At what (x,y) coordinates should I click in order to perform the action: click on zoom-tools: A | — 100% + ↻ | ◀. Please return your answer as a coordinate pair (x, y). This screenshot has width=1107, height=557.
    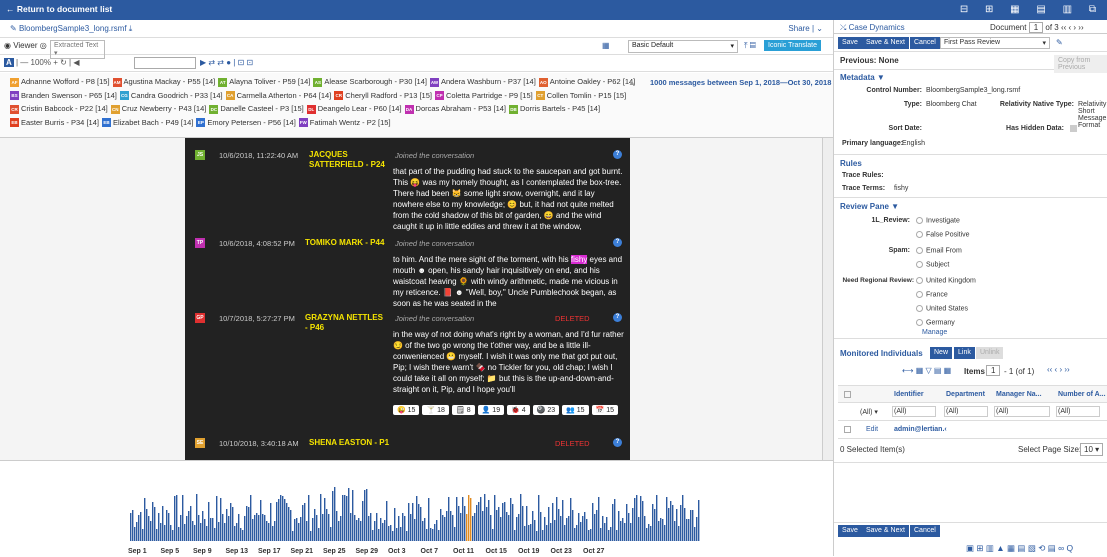
    Looking at the image, I should click on (42, 62).